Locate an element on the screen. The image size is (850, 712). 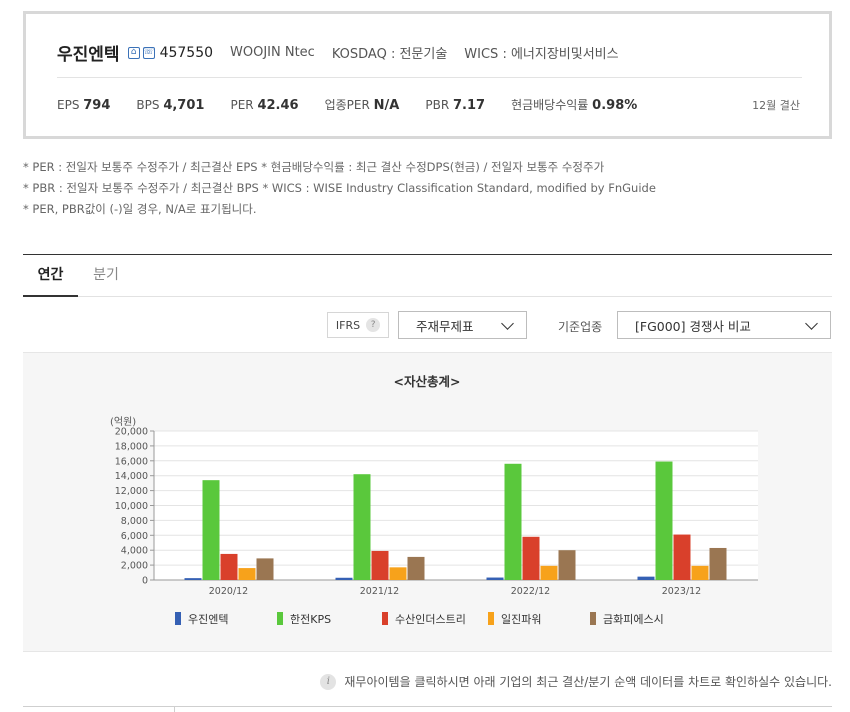
wics-sector: WICS : 에너지장비및서비스 is located at coordinates (541, 54).